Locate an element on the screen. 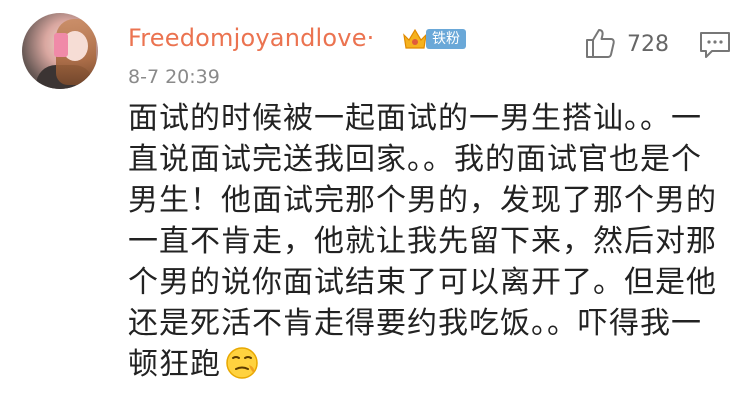 Image resolution: width=750 pixels, height=414 pixels. avatar-figure-phone is located at coordinates (61, 45).